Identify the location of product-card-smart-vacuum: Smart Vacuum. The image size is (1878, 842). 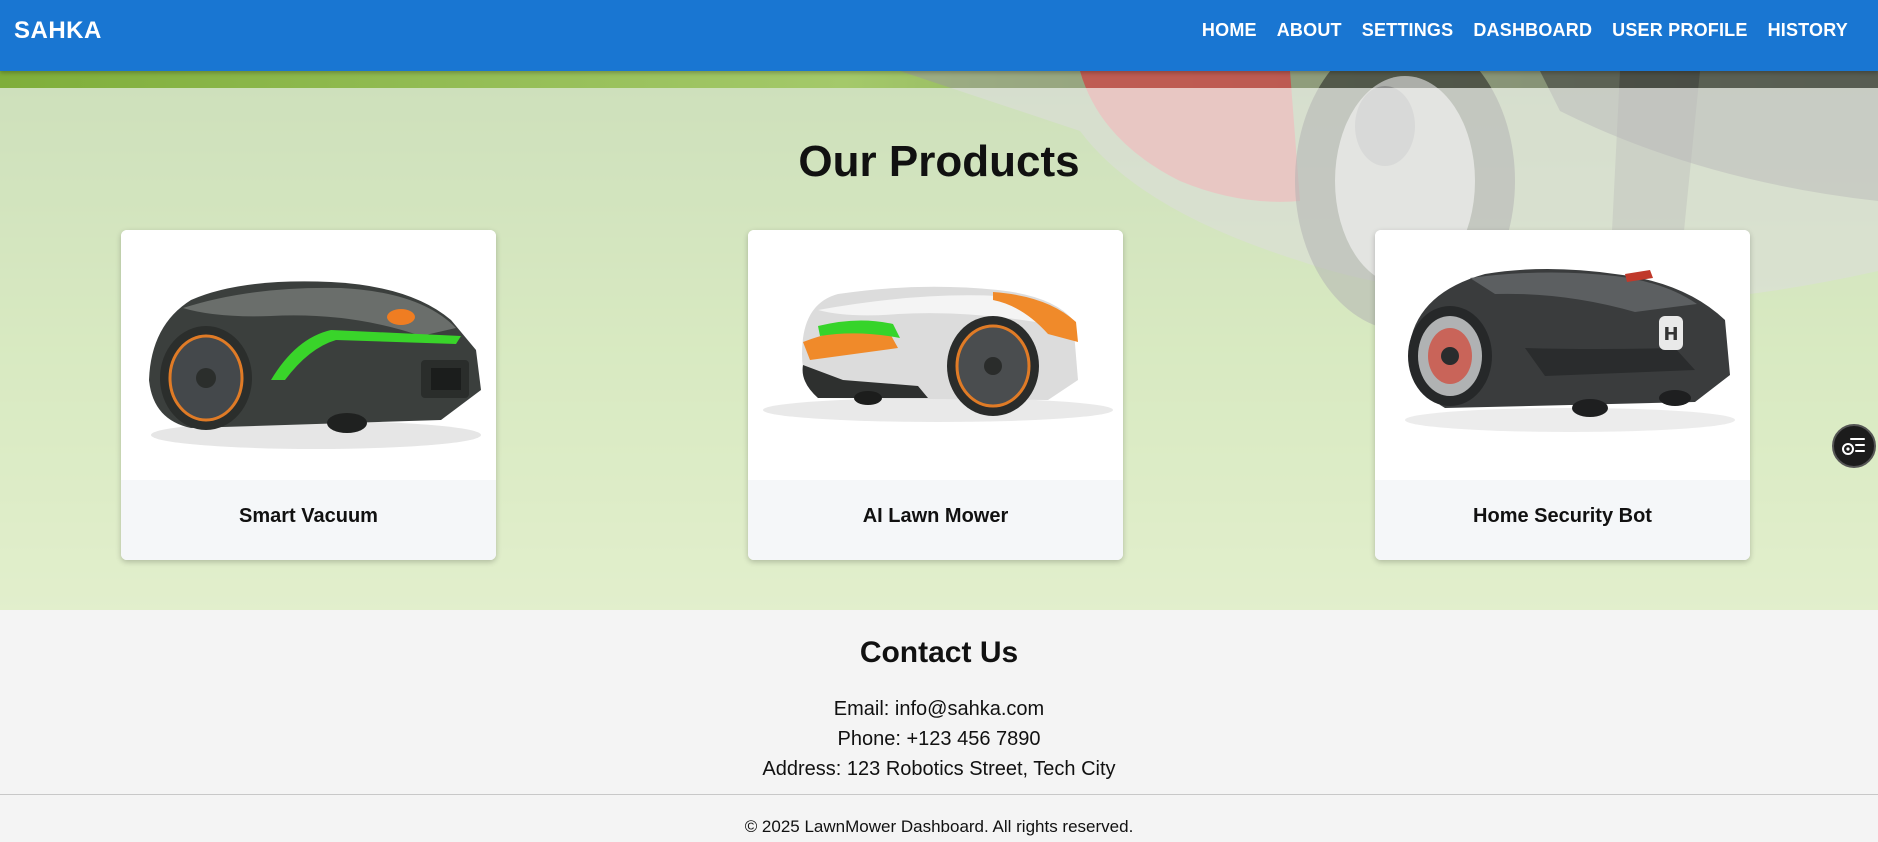
(308, 395).